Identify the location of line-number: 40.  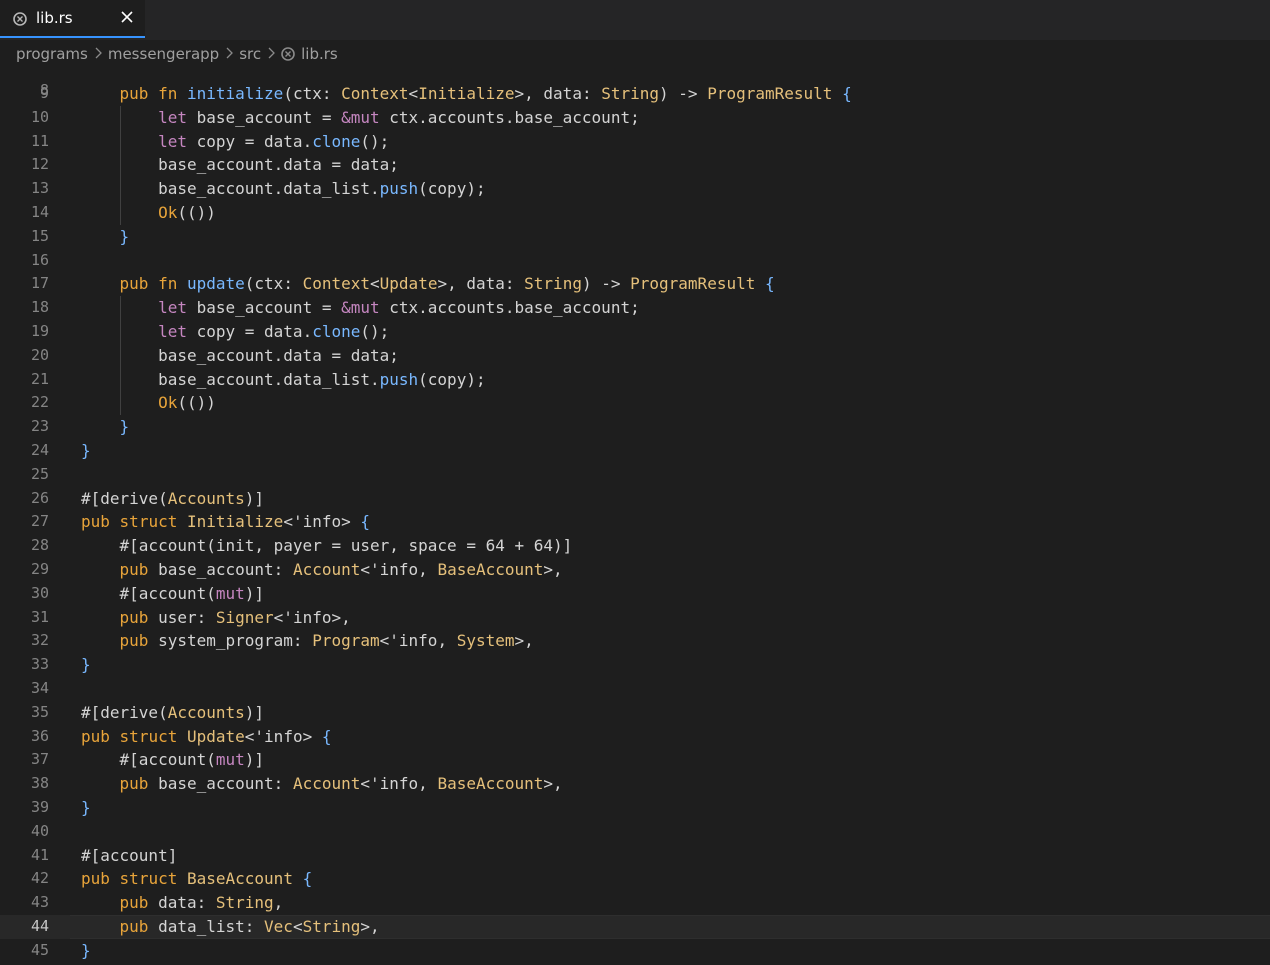
(39, 830).